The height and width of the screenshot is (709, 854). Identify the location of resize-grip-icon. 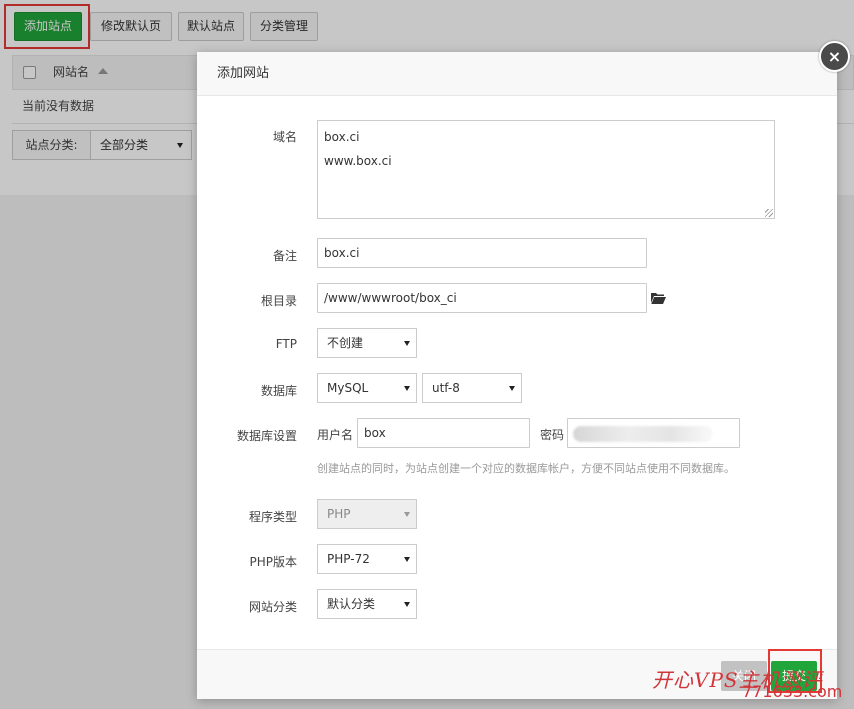
(769, 213).